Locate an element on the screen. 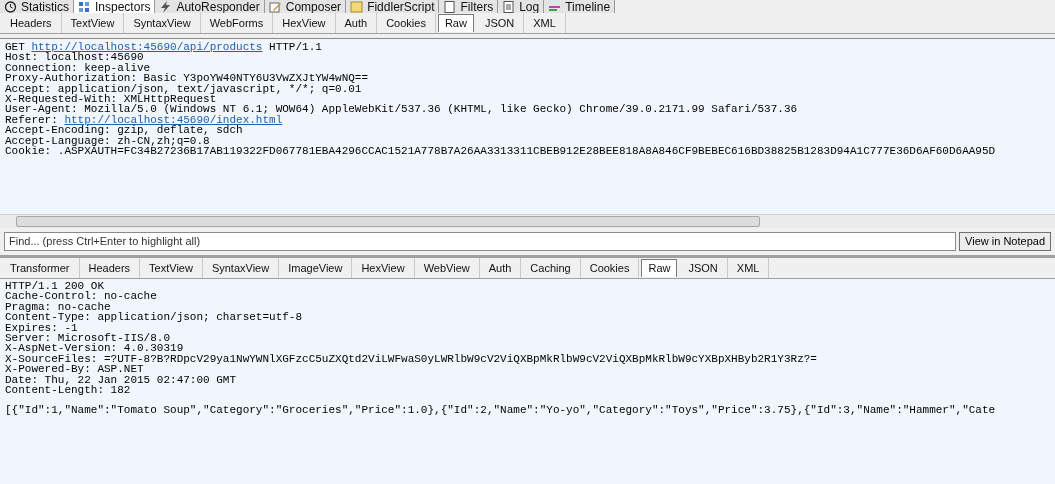 The width and height of the screenshot is (1055, 484). view-tab: WebForms is located at coordinates (237, 23).